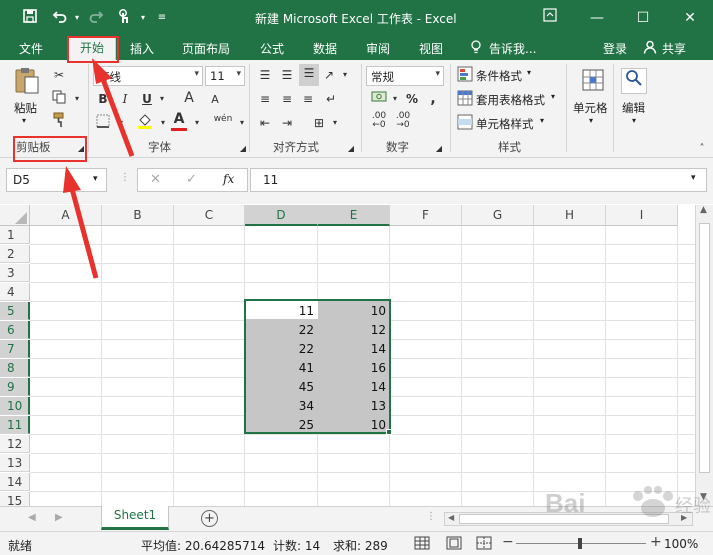 This screenshot has width=713, height=555. I want to click on svg-text: Bai, so click(565, 503).